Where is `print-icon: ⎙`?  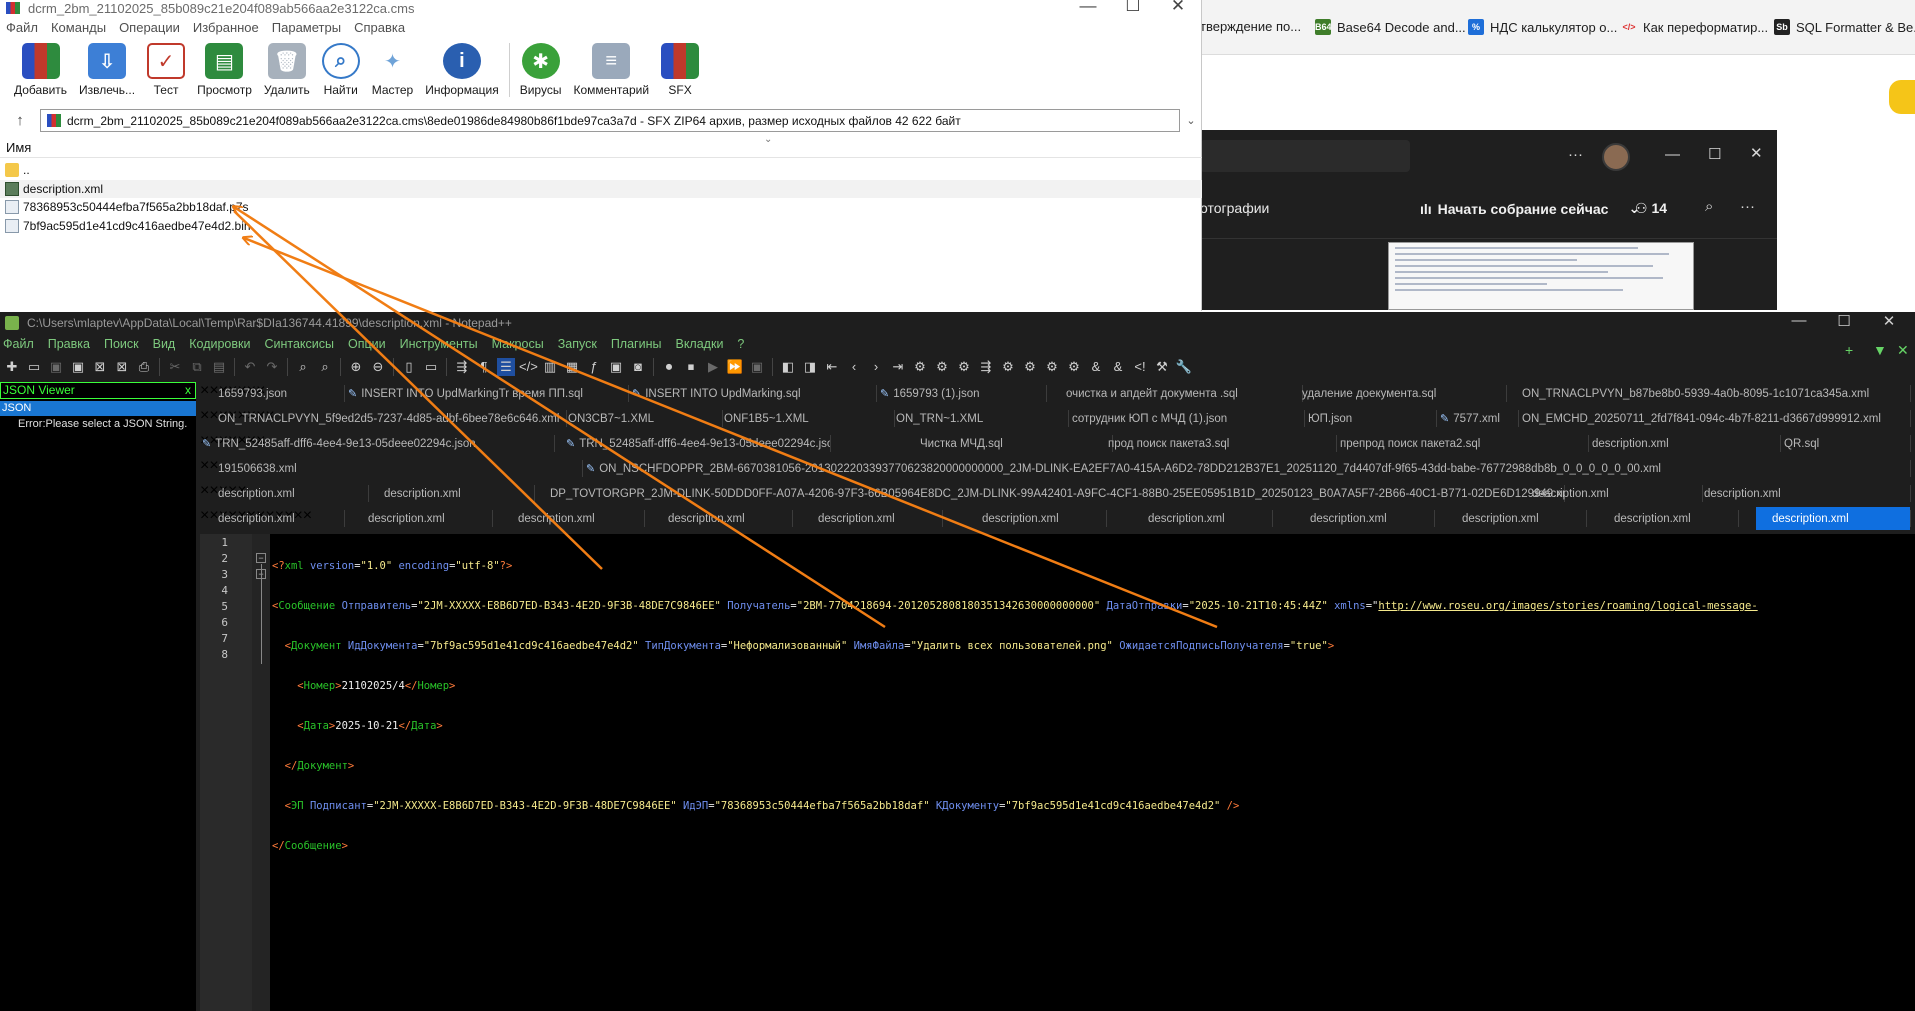 print-icon: ⎙ is located at coordinates (144, 367).